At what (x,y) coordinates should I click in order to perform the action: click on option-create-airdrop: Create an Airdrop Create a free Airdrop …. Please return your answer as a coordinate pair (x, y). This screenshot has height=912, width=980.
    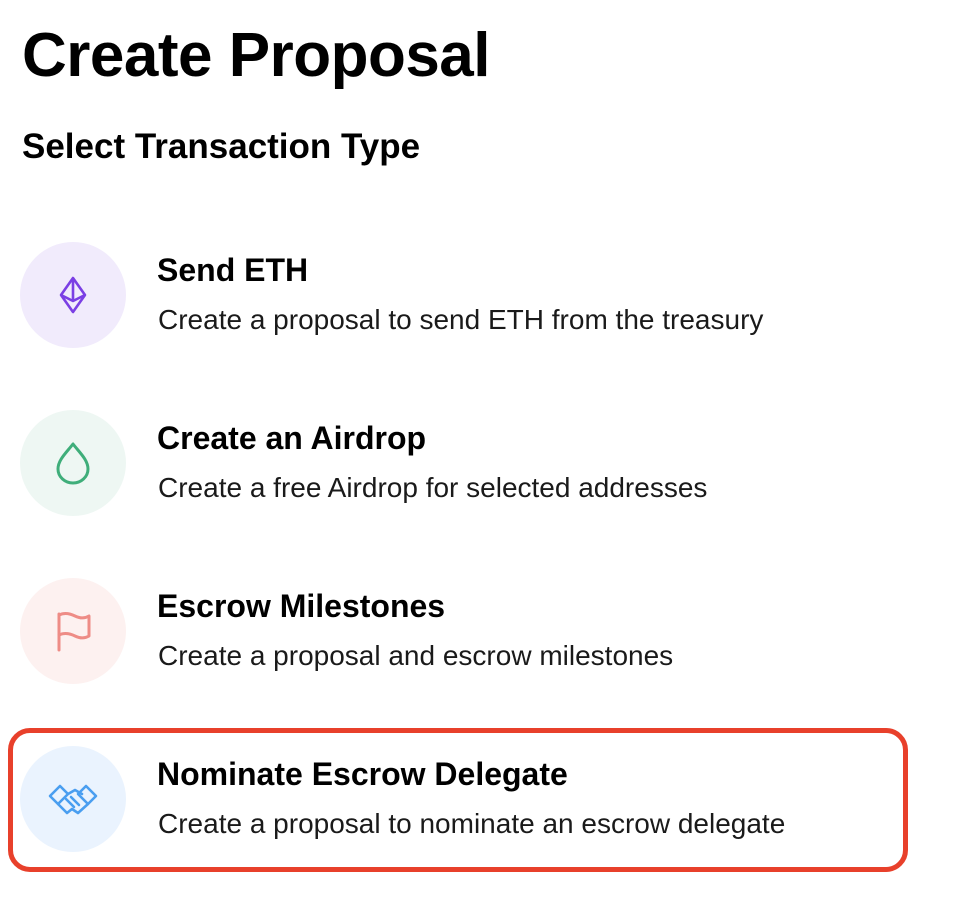
    Looking at the image, I should click on (460, 463).